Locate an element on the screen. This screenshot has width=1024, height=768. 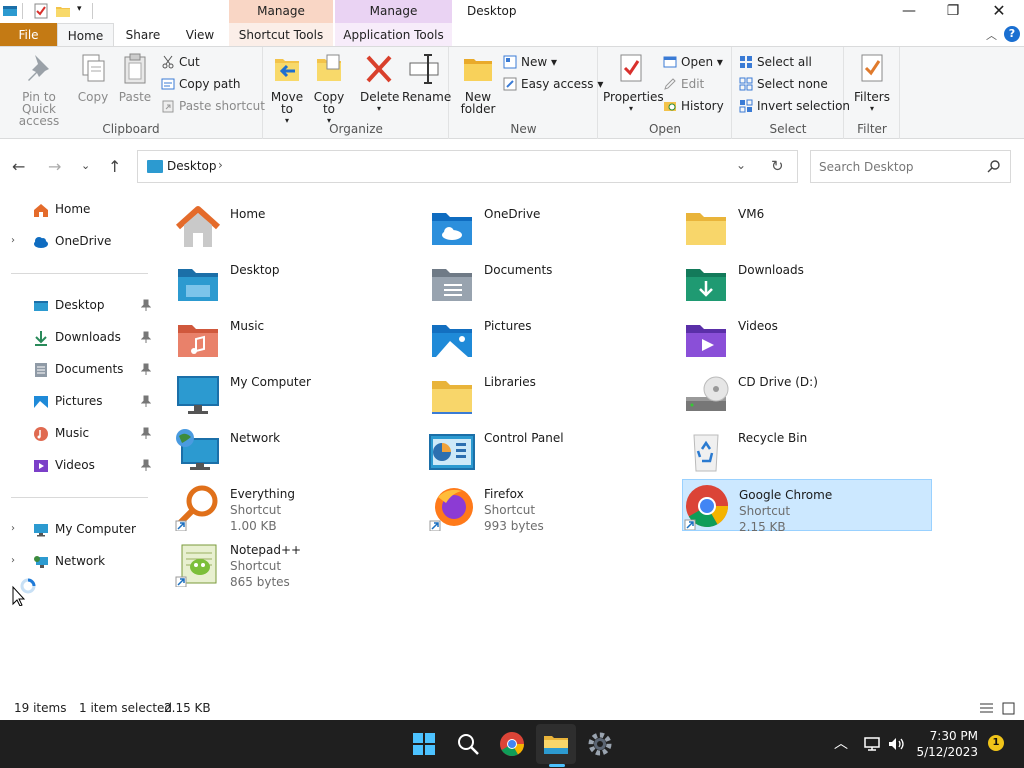
item-libraries: Libraries is located at coordinates (537, 393).